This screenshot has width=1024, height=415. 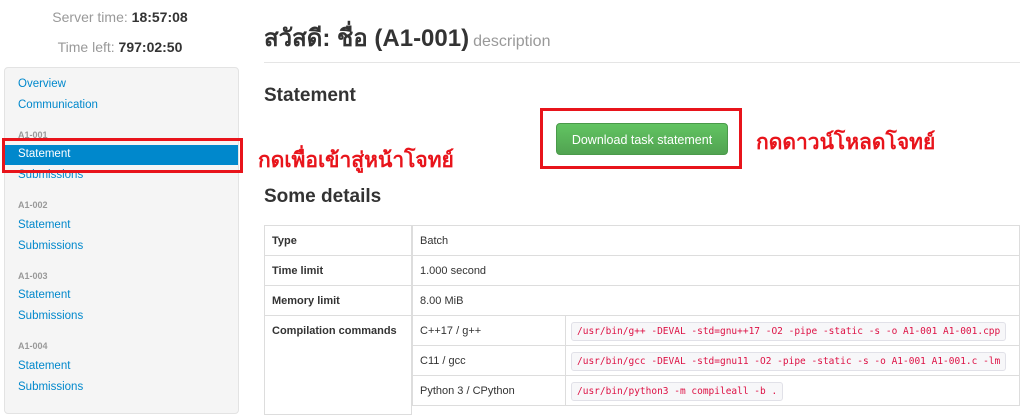 I want to click on download-annotation: กดดาวน์โหลดโจทย์, so click(x=846, y=142).